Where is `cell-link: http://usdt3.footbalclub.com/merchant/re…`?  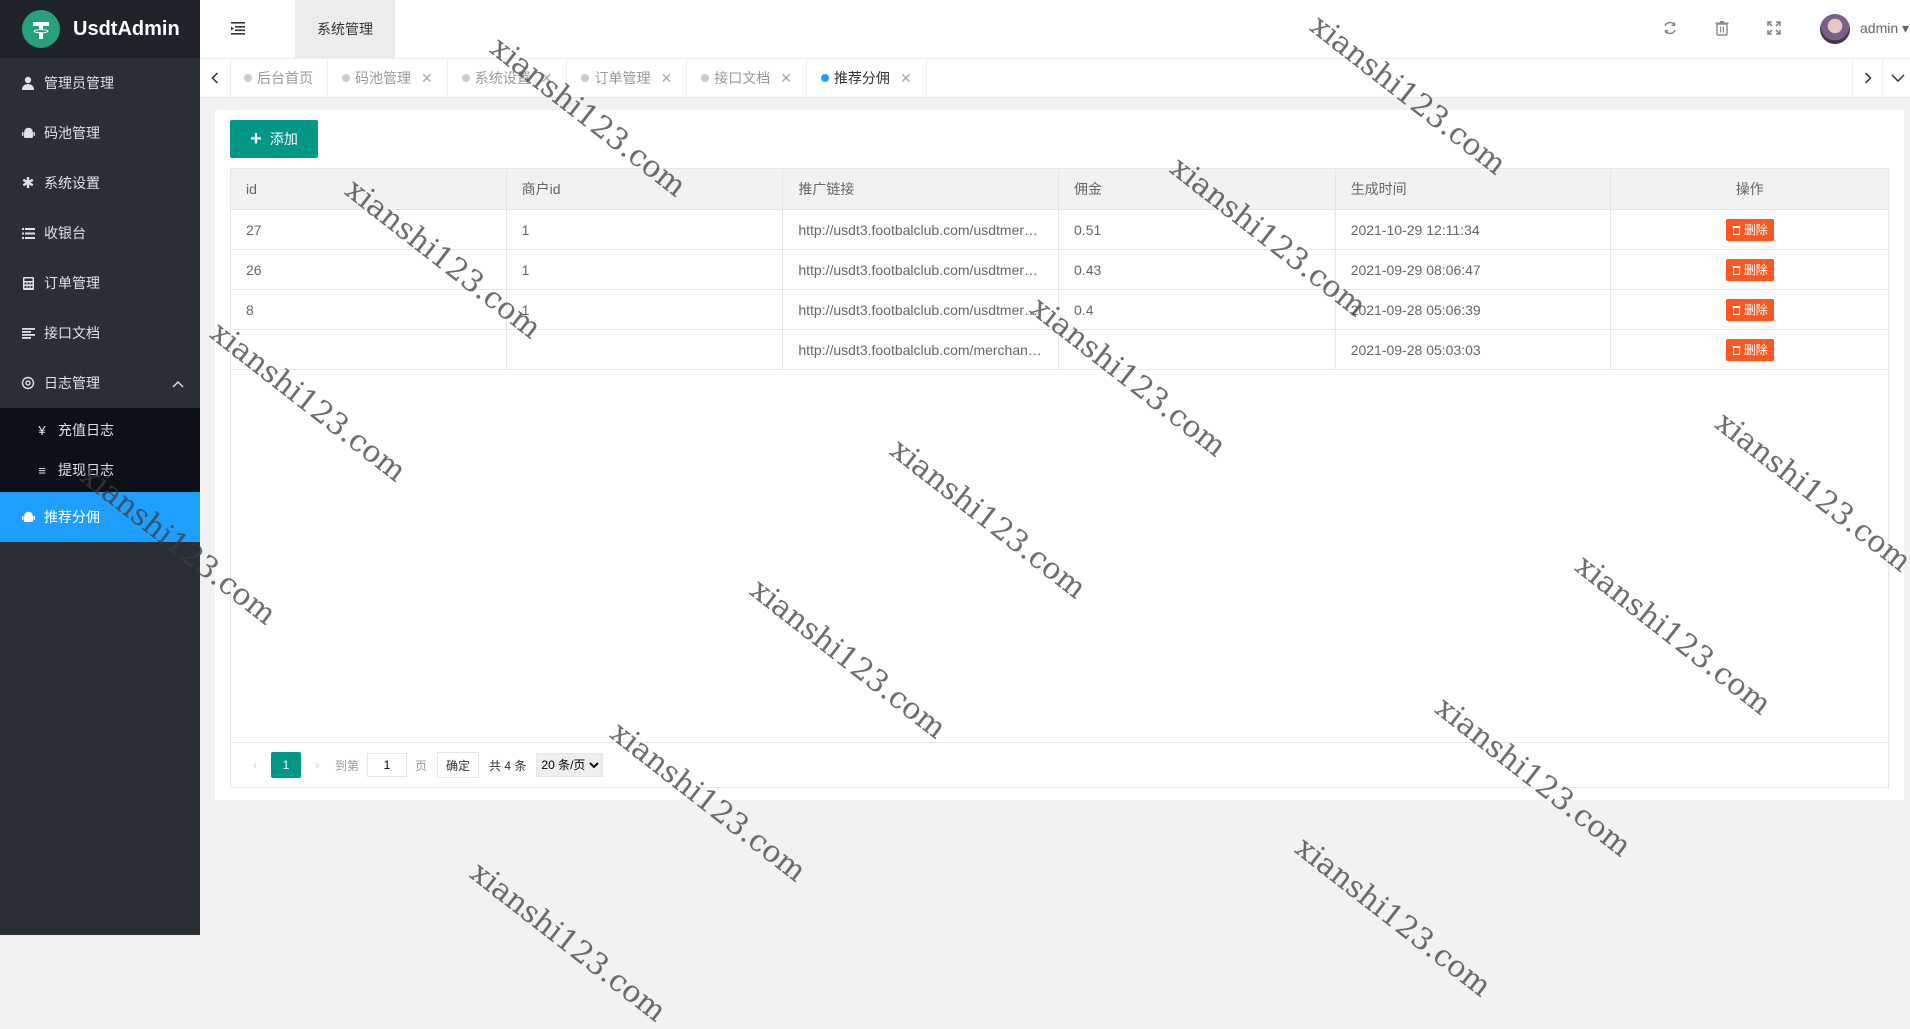
cell-link: http://usdt3.footbalclub.com/merchant/re… is located at coordinates (921, 349).